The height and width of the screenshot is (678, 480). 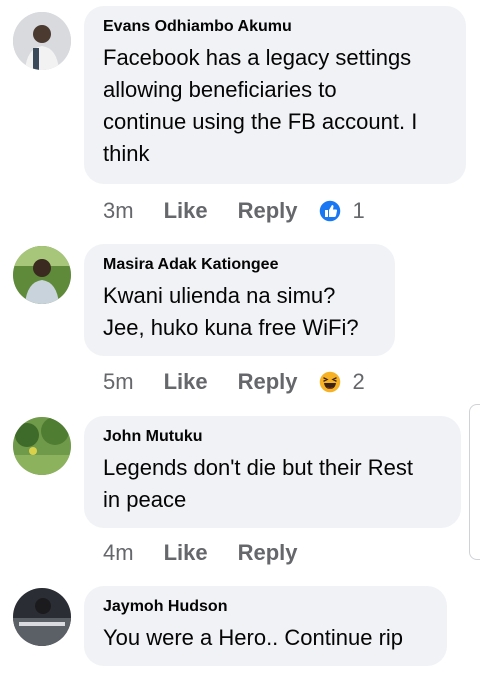 What do you see at coordinates (231, 327) in the screenshot?
I see `comment-text-line: Jee, huko kuna free WiFi?` at bounding box center [231, 327].